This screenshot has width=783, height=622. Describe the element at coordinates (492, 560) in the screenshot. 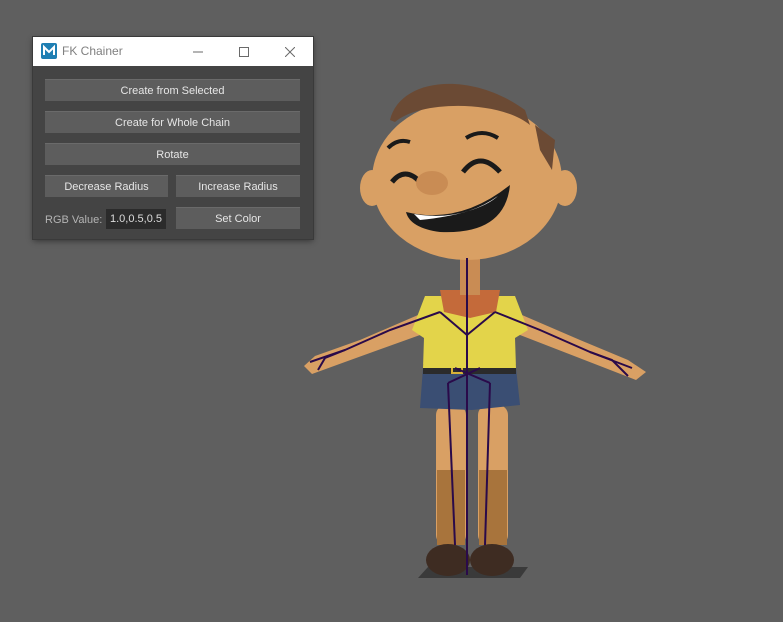

I see `right-shoe` at that location.